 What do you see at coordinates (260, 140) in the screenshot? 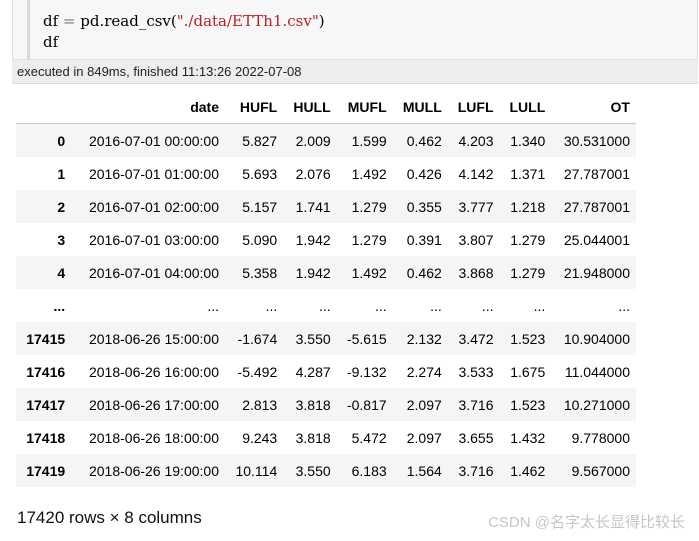
I see `table-cell: 5.827` at bounding box center [260, 140].